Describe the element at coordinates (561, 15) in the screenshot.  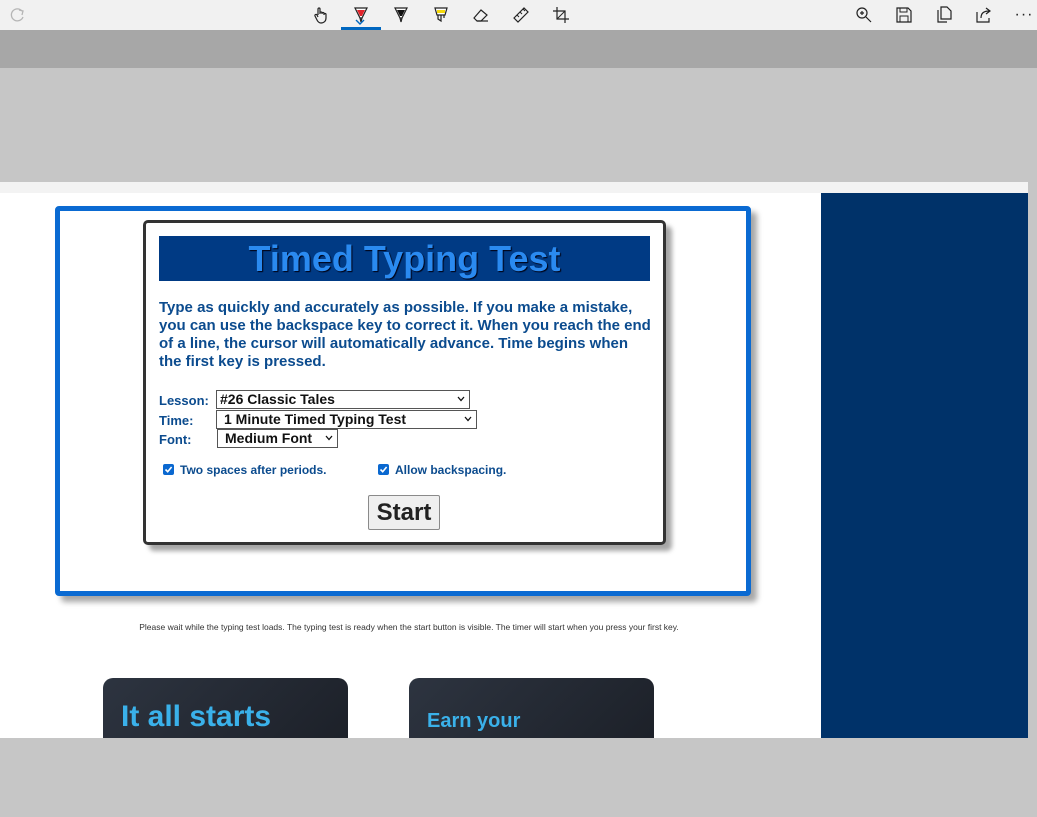
I see `crop-icon` at that location.